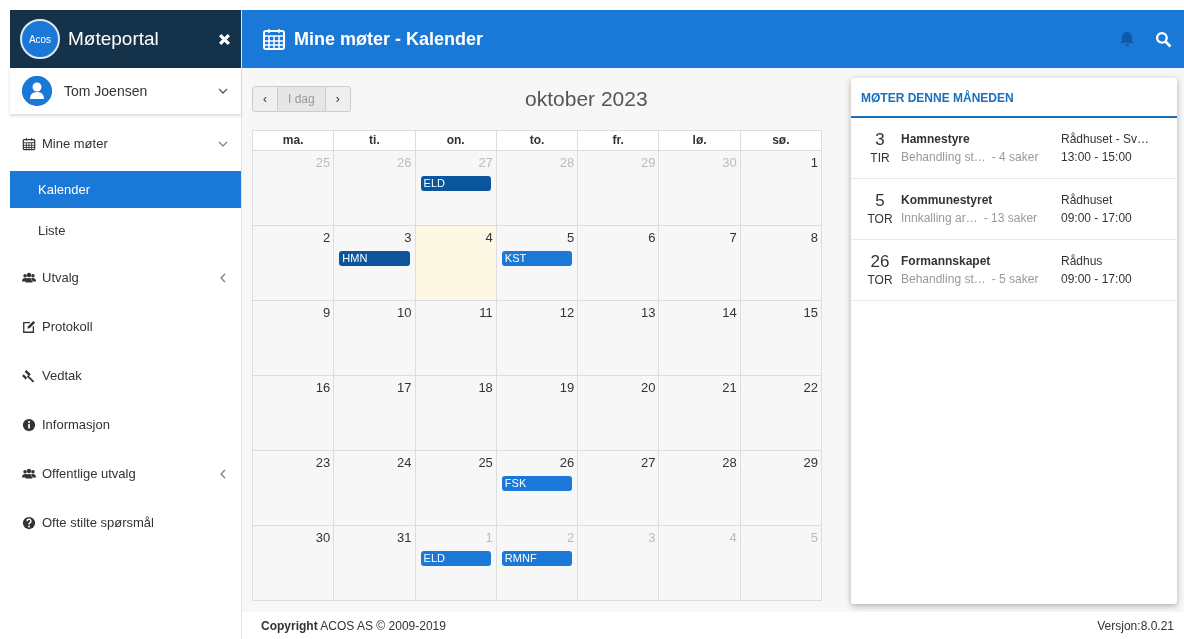 The height and width of the screenshot is (639, 1184). Describe the element at coordinates (125, 473) in the screenshot. I see `menu-item: Offentlige utvalg` at that location.